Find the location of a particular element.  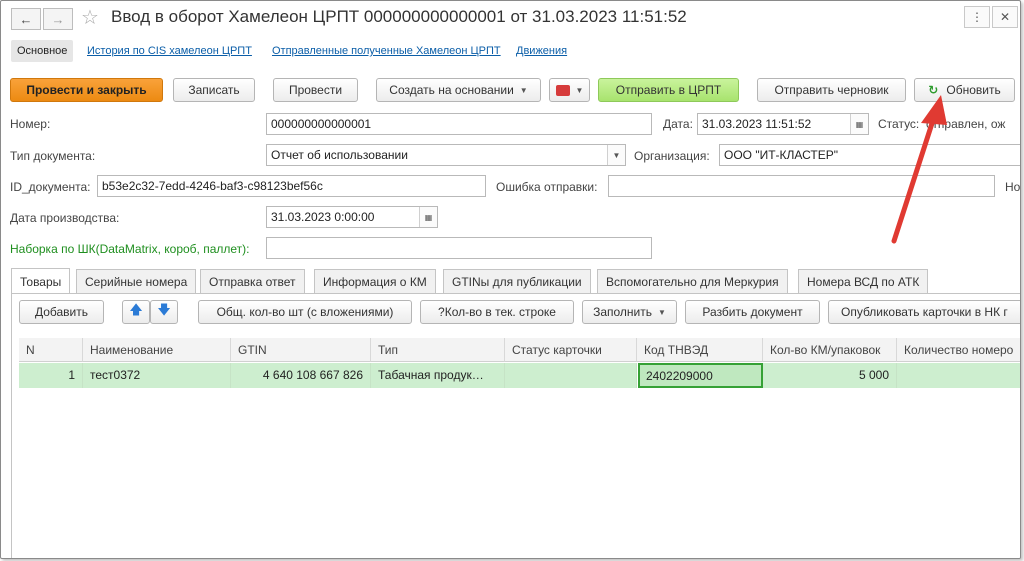

tab-gtins-publish: GTINы для публикации is located at coordinates (517, 281).